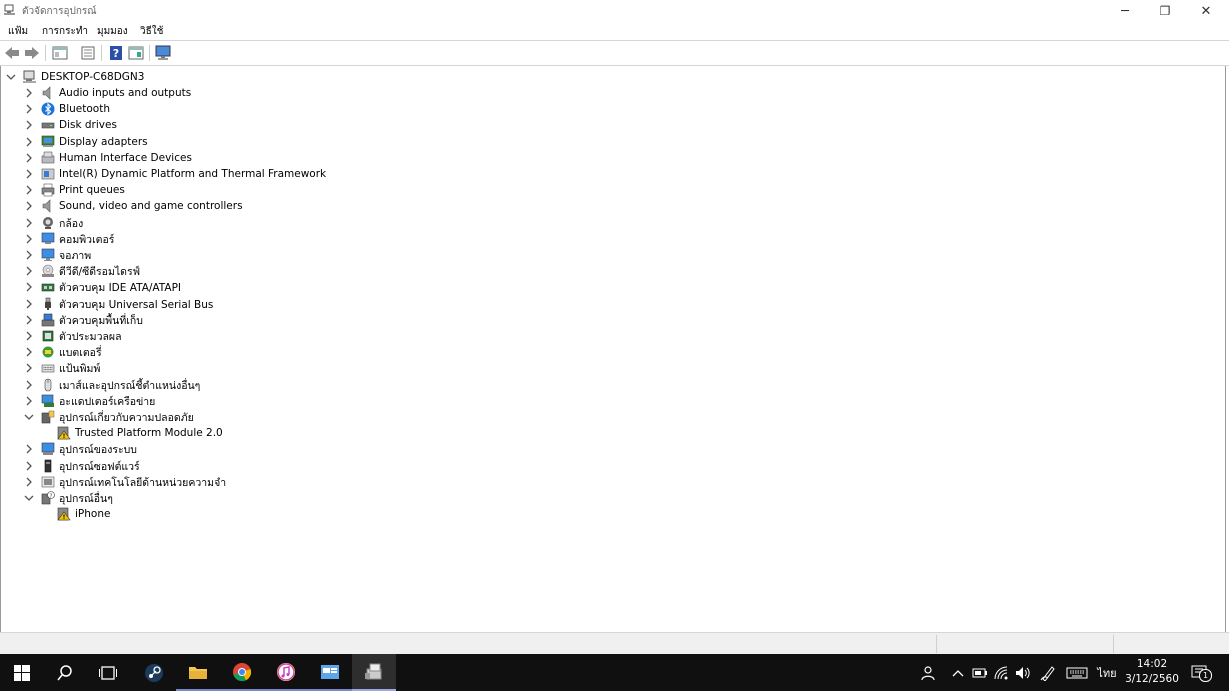 The image size is (1229, 691). What do you see at coordinates (12, 53) in the screenshot?
I see `back-button` at bounding box center [12, 53].